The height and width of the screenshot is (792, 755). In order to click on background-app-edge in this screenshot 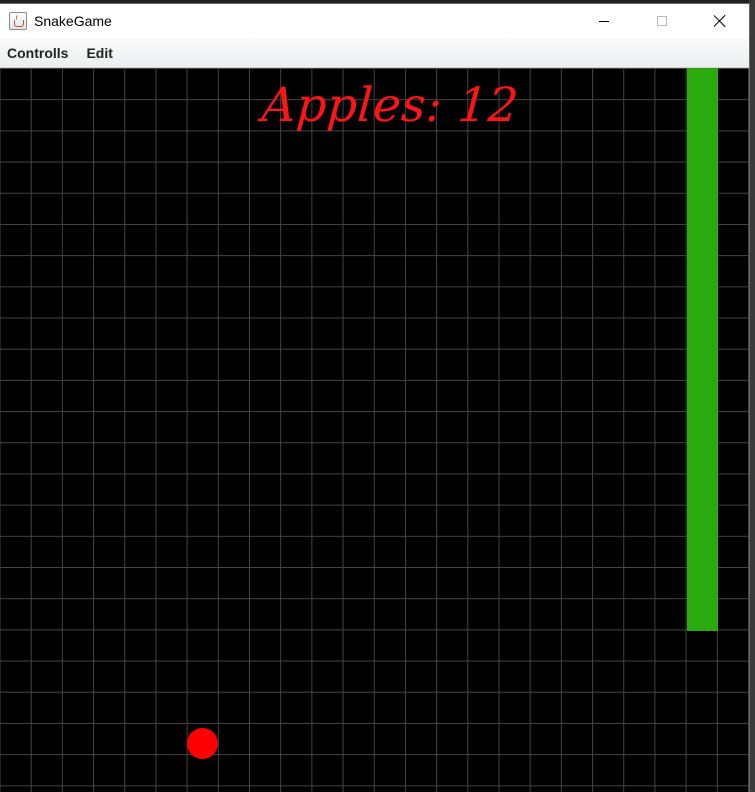, I will do `click(752, 396)`.